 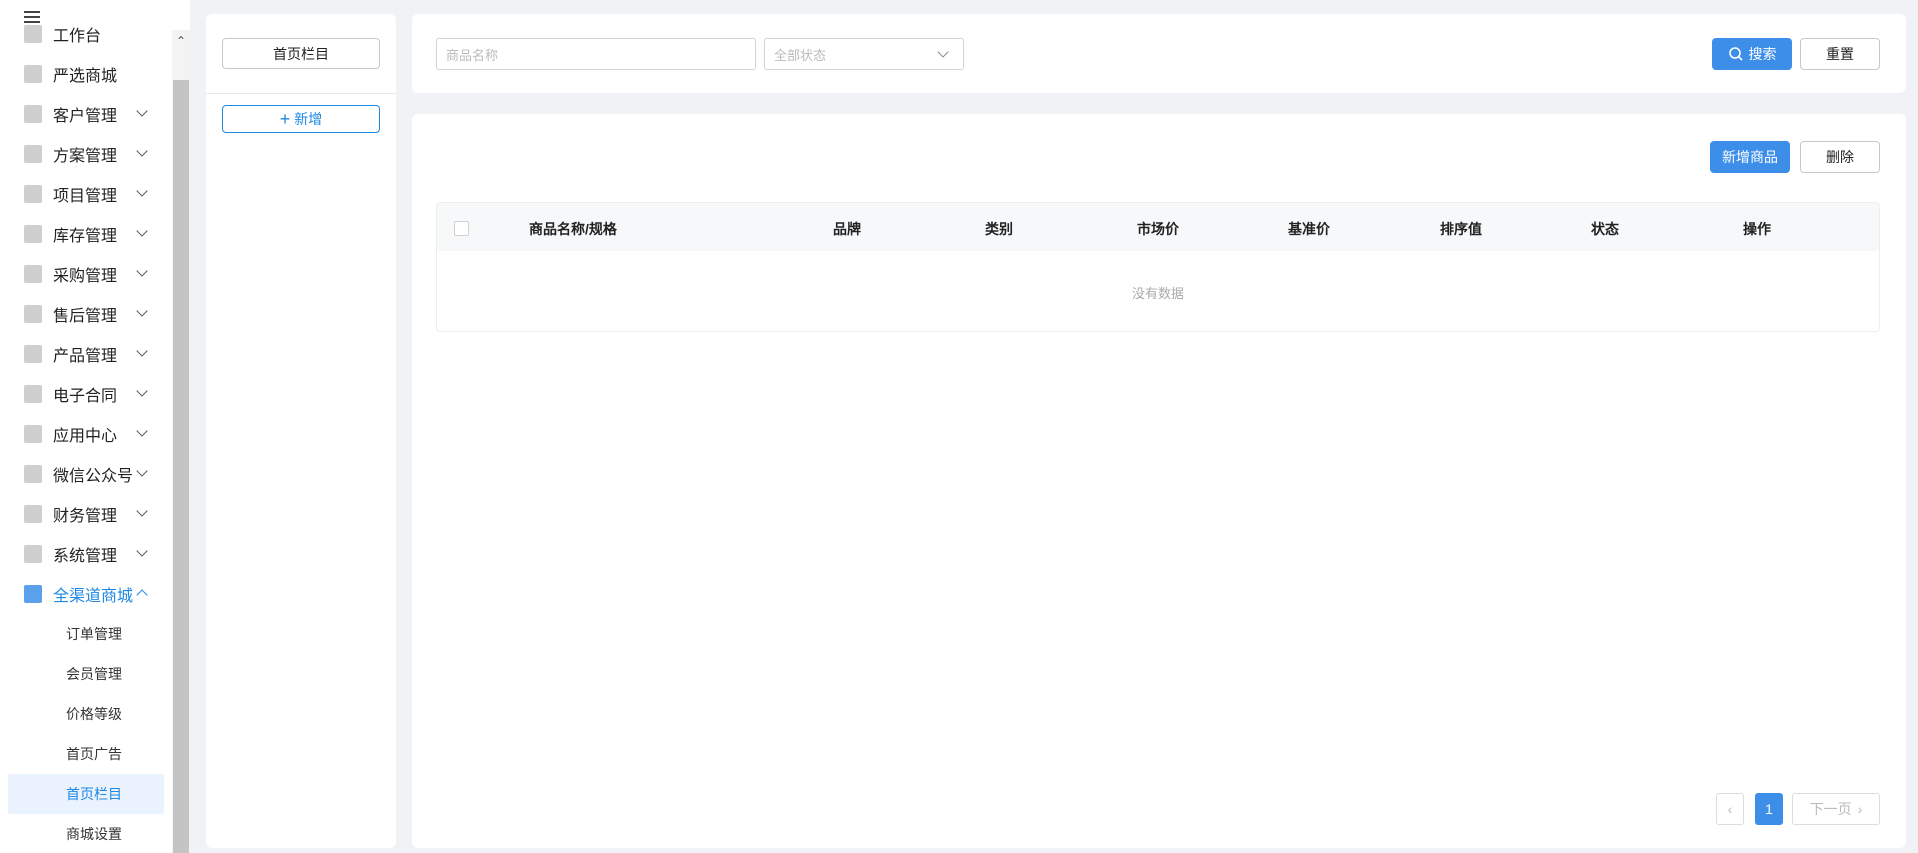 What do you see at coordinates (86, 554) in the screenshot?
I see `sidebar-item-settings: 系统管理` at bounding box center [86, 554].